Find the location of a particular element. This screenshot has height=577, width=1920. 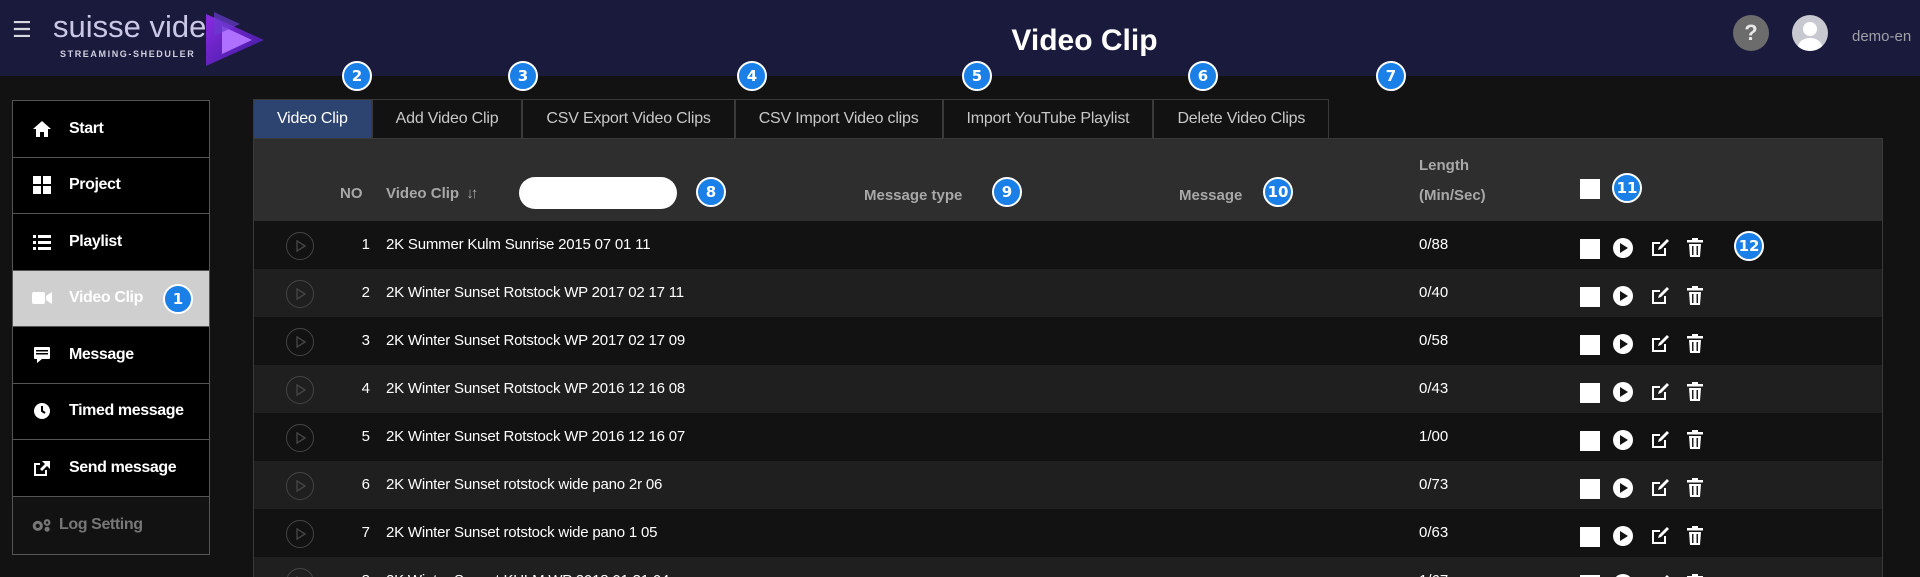

tab-import-youtube: Import YouTube Playlist is located at coordinates (1048, 118).